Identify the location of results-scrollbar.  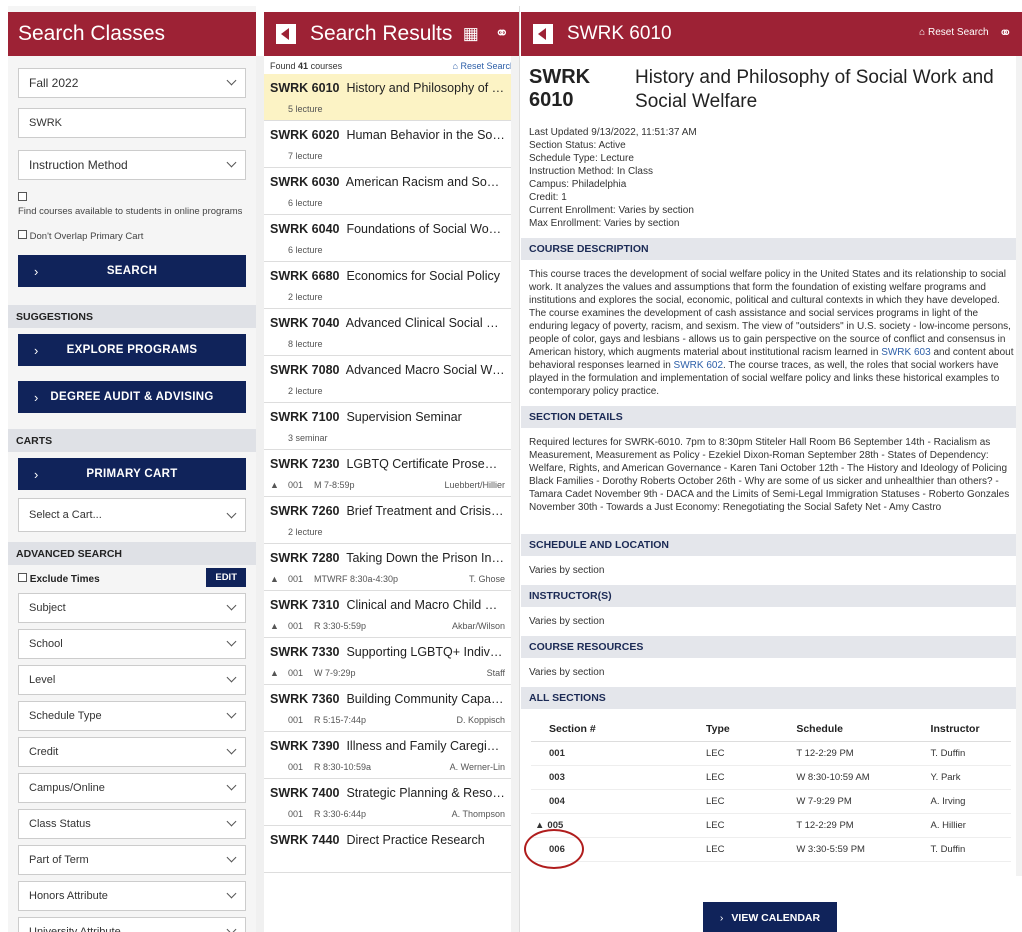
(515, 494).